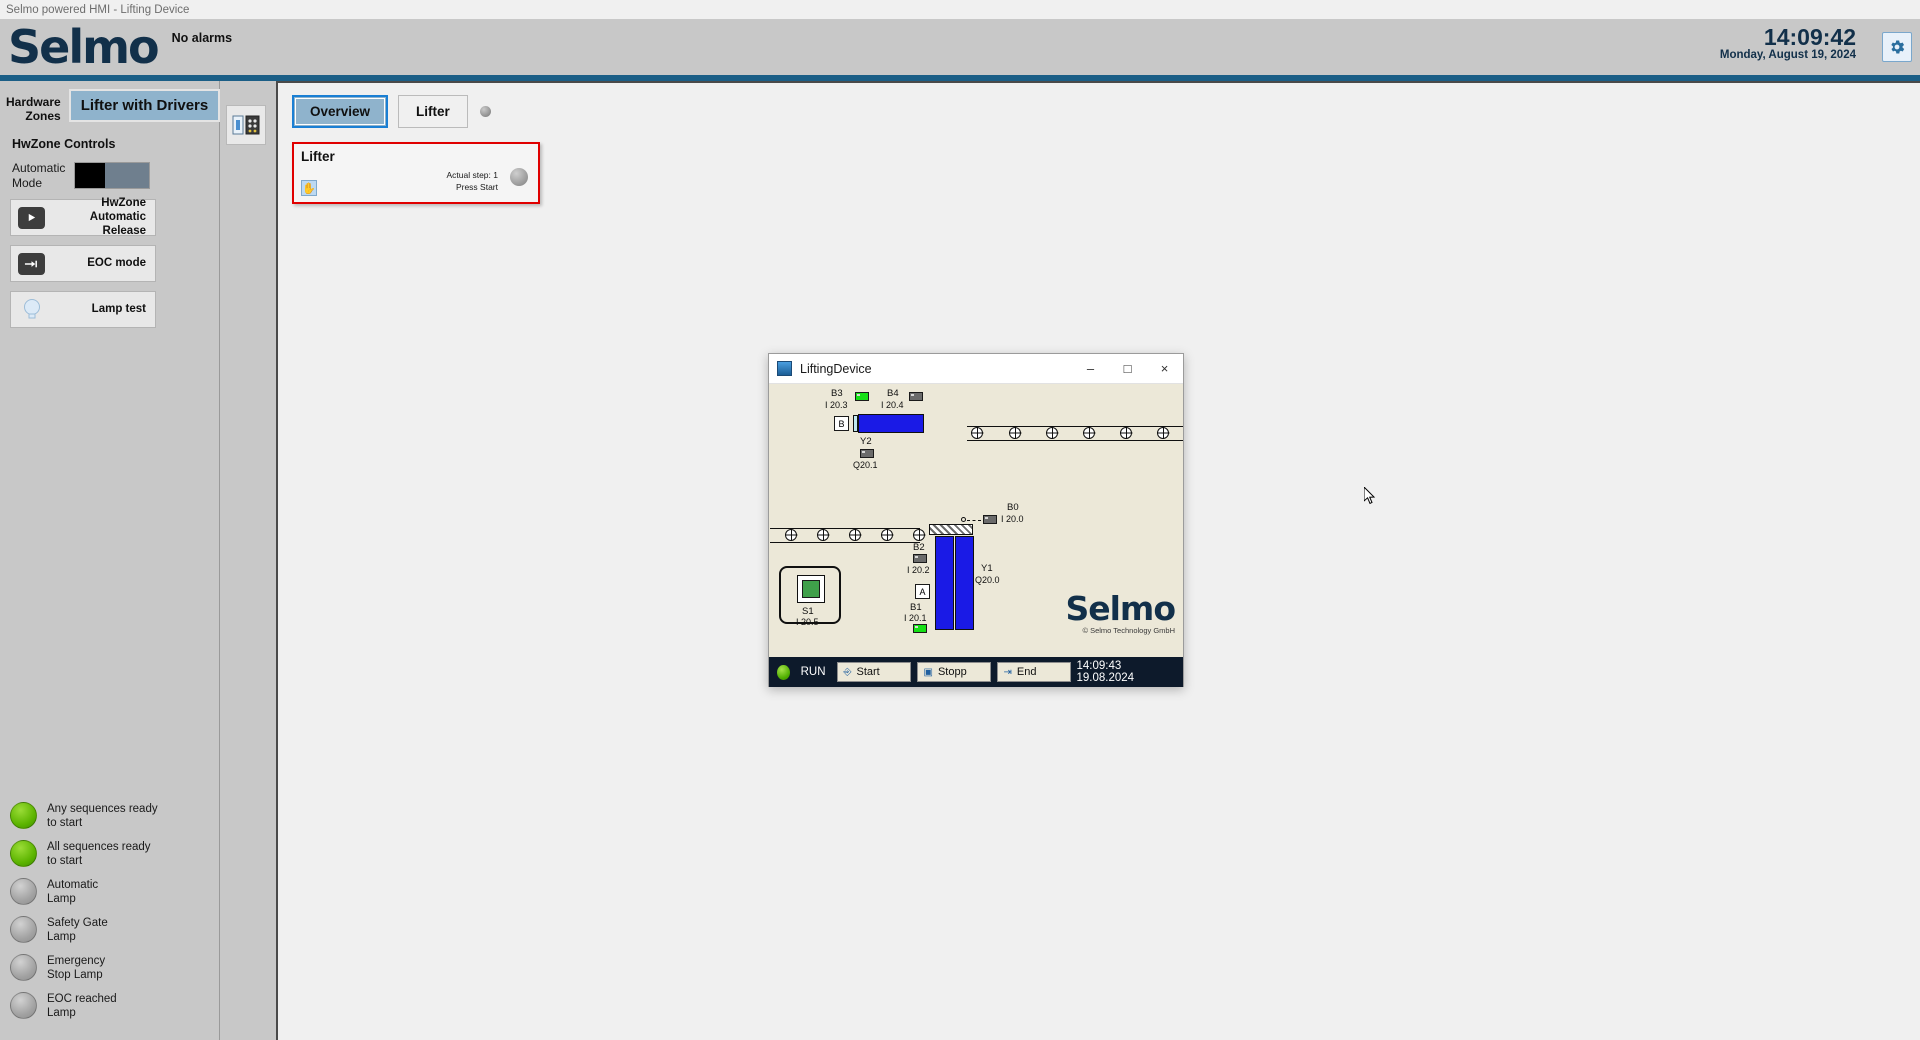 The width and height of the screenshot is (1920, 1040). I want to click on close-icon: ×, so click(1164, 369).